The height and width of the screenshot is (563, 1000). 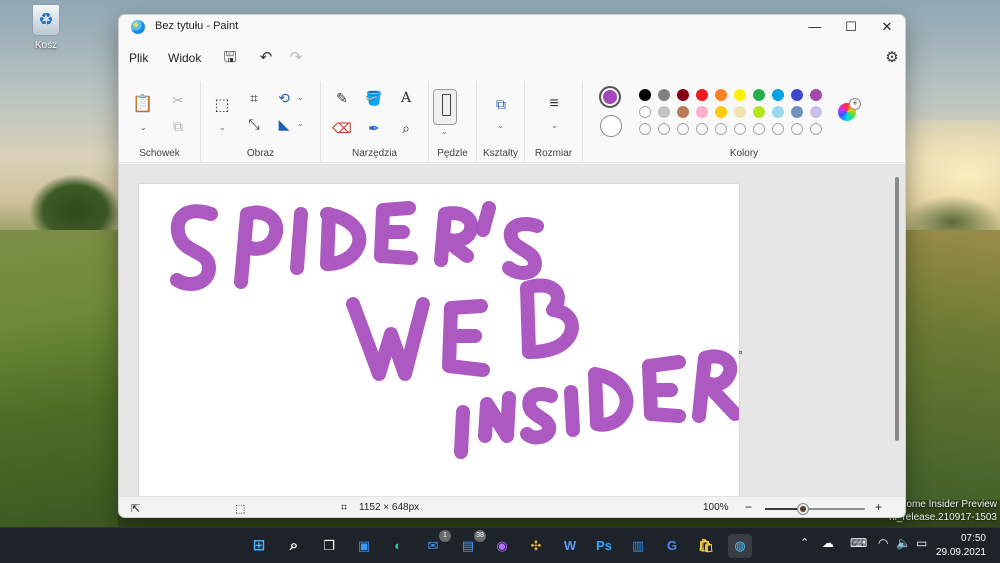 I want to click on stroke-letter-i1, so click(x=299, y=241).